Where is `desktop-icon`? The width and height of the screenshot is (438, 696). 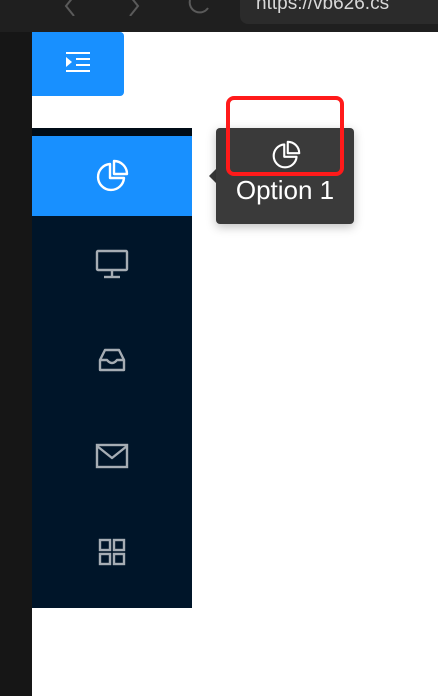
desktop-icon is located at coordinates (112, 264).